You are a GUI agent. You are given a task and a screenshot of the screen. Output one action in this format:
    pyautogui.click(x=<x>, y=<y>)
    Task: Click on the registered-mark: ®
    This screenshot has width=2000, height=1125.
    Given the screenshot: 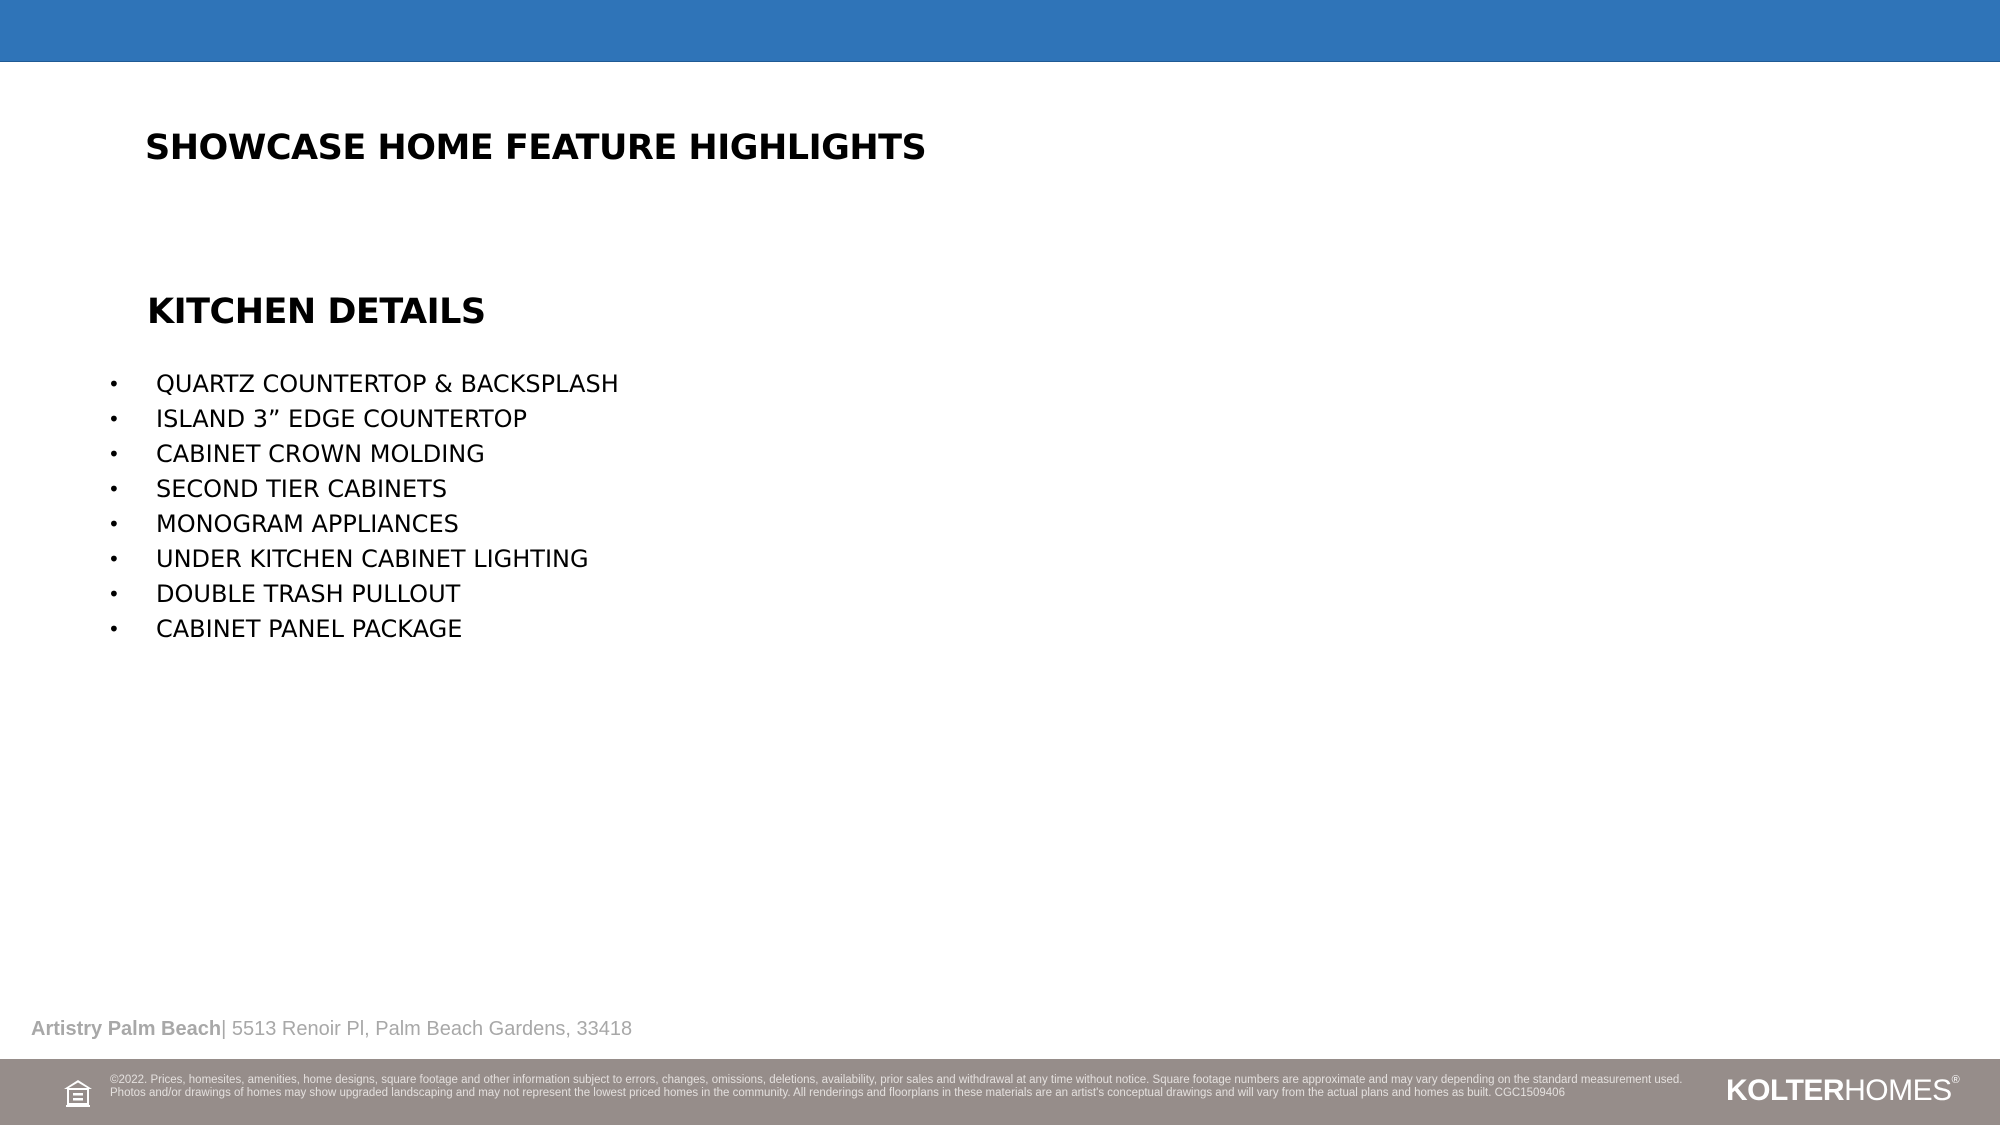 What is the action you would take?
    pyautogui.click(x=1955, y=1080)
    